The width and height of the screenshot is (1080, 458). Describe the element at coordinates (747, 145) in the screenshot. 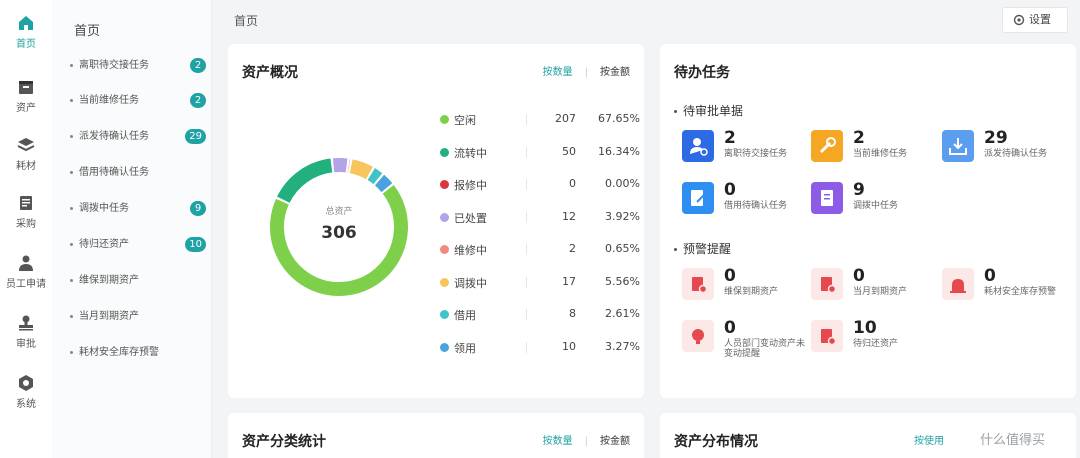

I see `task-item: 2 离职待交接任务` at that location.